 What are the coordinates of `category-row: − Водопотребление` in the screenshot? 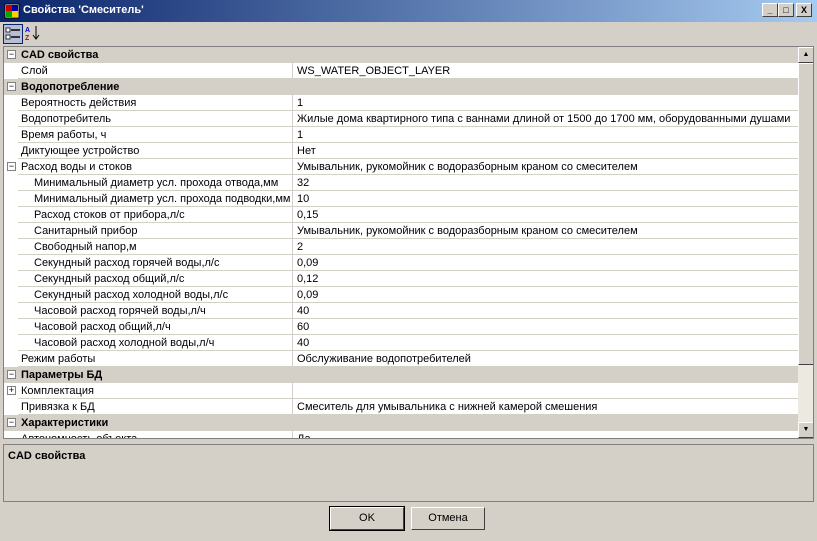 It's located at (401, 87).